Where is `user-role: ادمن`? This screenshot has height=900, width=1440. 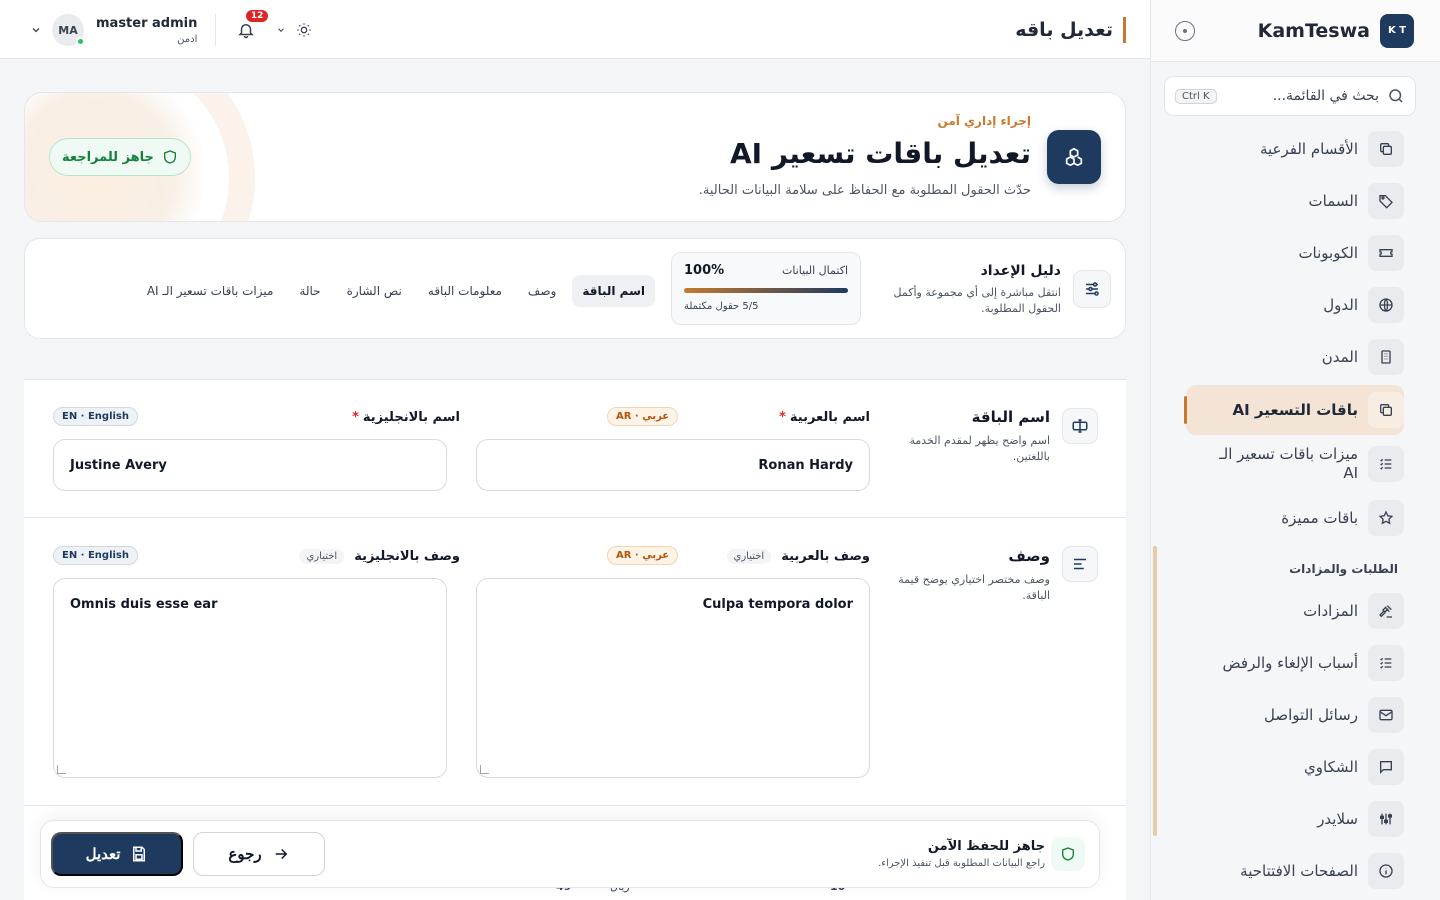 user-role: ادمن is located at coordinates (187, 39).